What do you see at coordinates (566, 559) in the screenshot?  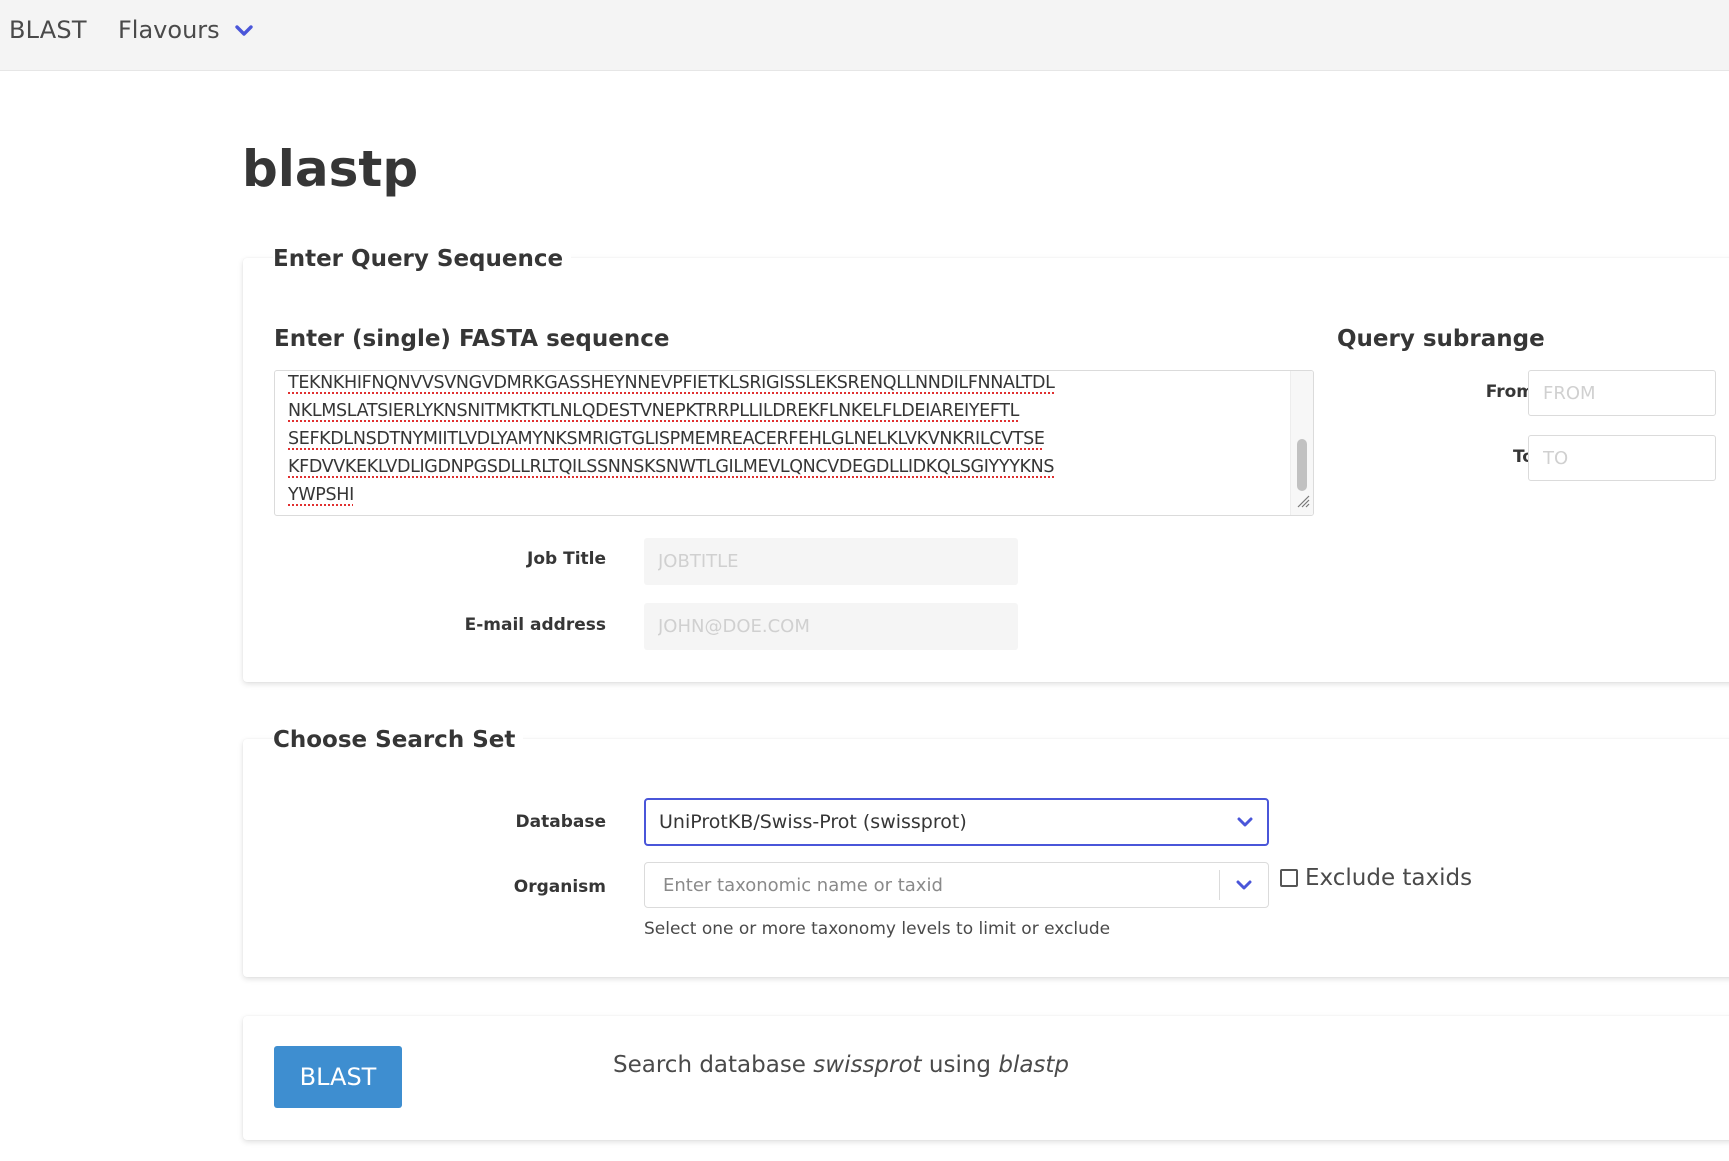 I see `job-title-label: Job Title` at bounding box center [566, 559].